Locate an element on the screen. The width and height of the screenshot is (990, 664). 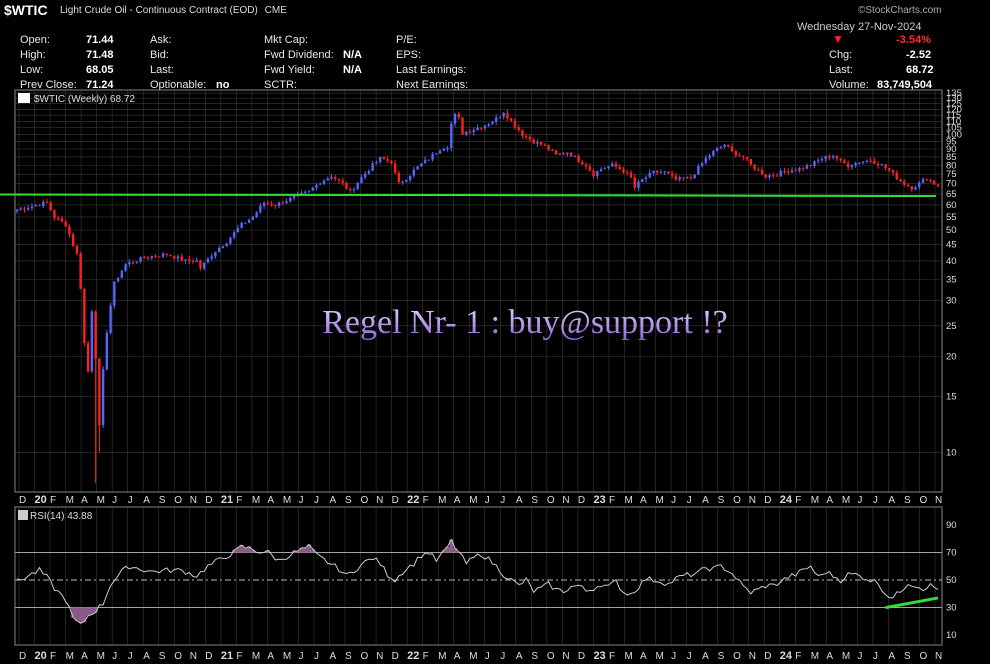
rsi-tick-label: 10 is located at coordinates (951, 635).